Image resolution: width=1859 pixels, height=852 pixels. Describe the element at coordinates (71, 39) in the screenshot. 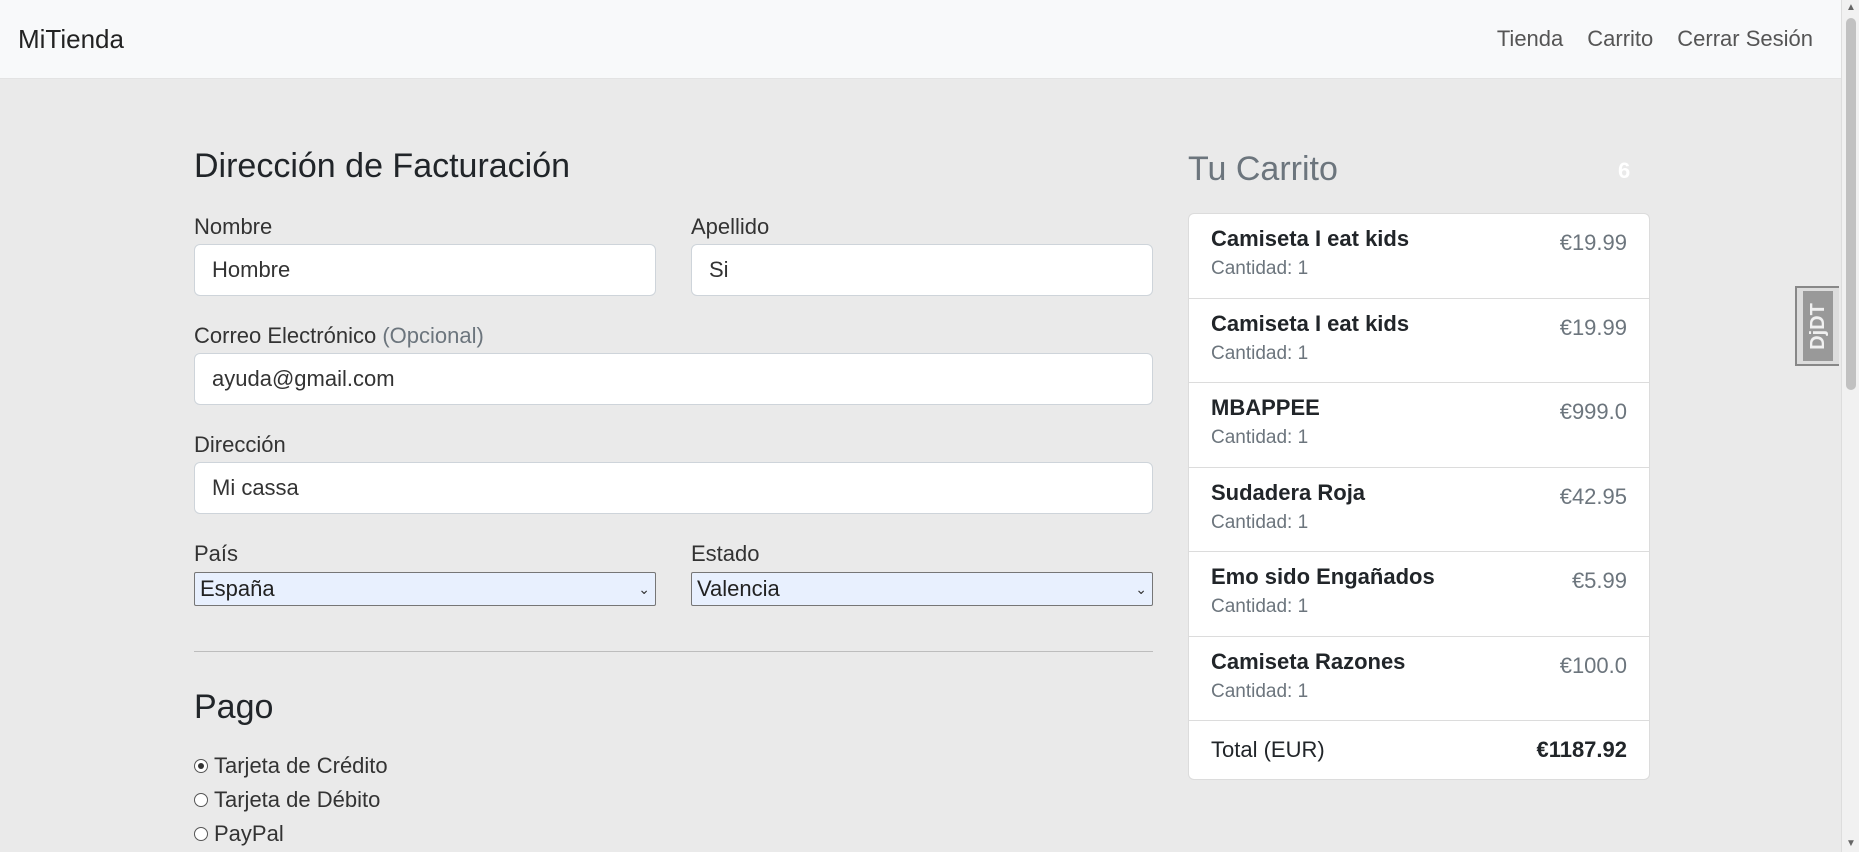

I see `brand-logo: MiTienda` at that location.